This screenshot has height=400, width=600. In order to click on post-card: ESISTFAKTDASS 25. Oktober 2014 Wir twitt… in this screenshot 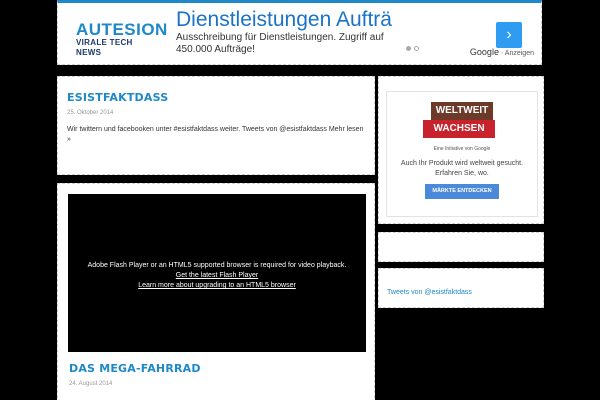, I will do `click(216, 125)`.